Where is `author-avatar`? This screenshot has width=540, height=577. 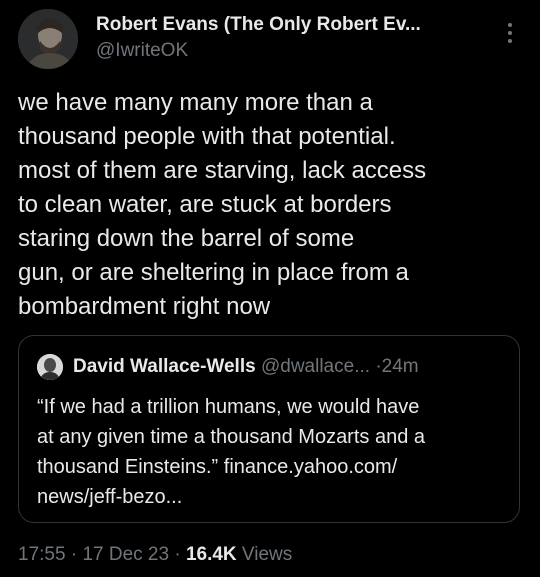 author-avatar is located at coordinates (48, 39).